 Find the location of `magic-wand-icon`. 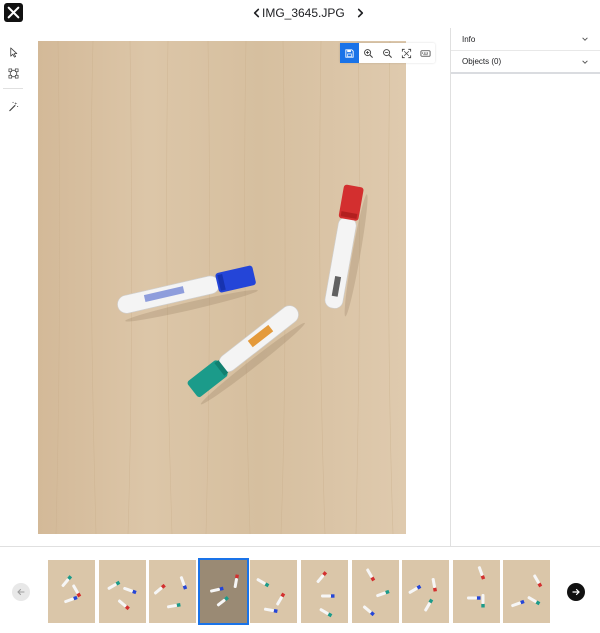

magic-wand-icon is located at coordinates (13, 106).